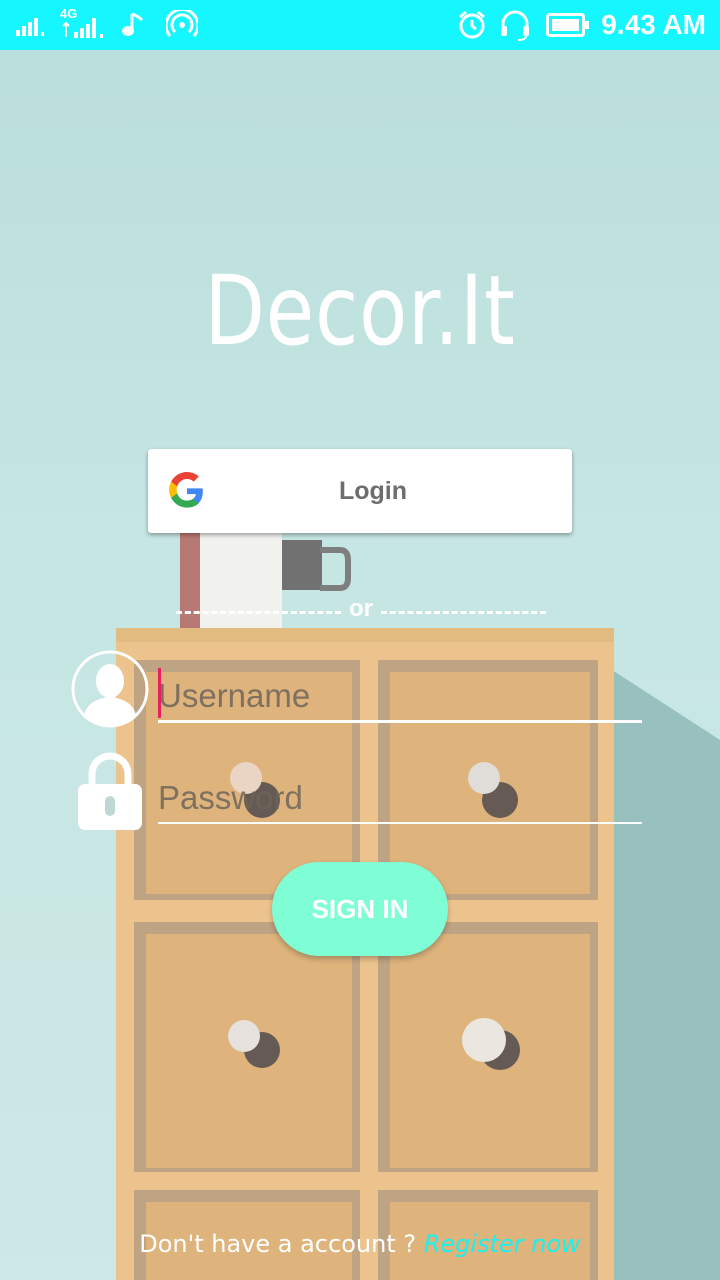  Describe the element at coordinates (360, 909) in the screenshot. I see `sign-in-button: SIGN IN` at that location.